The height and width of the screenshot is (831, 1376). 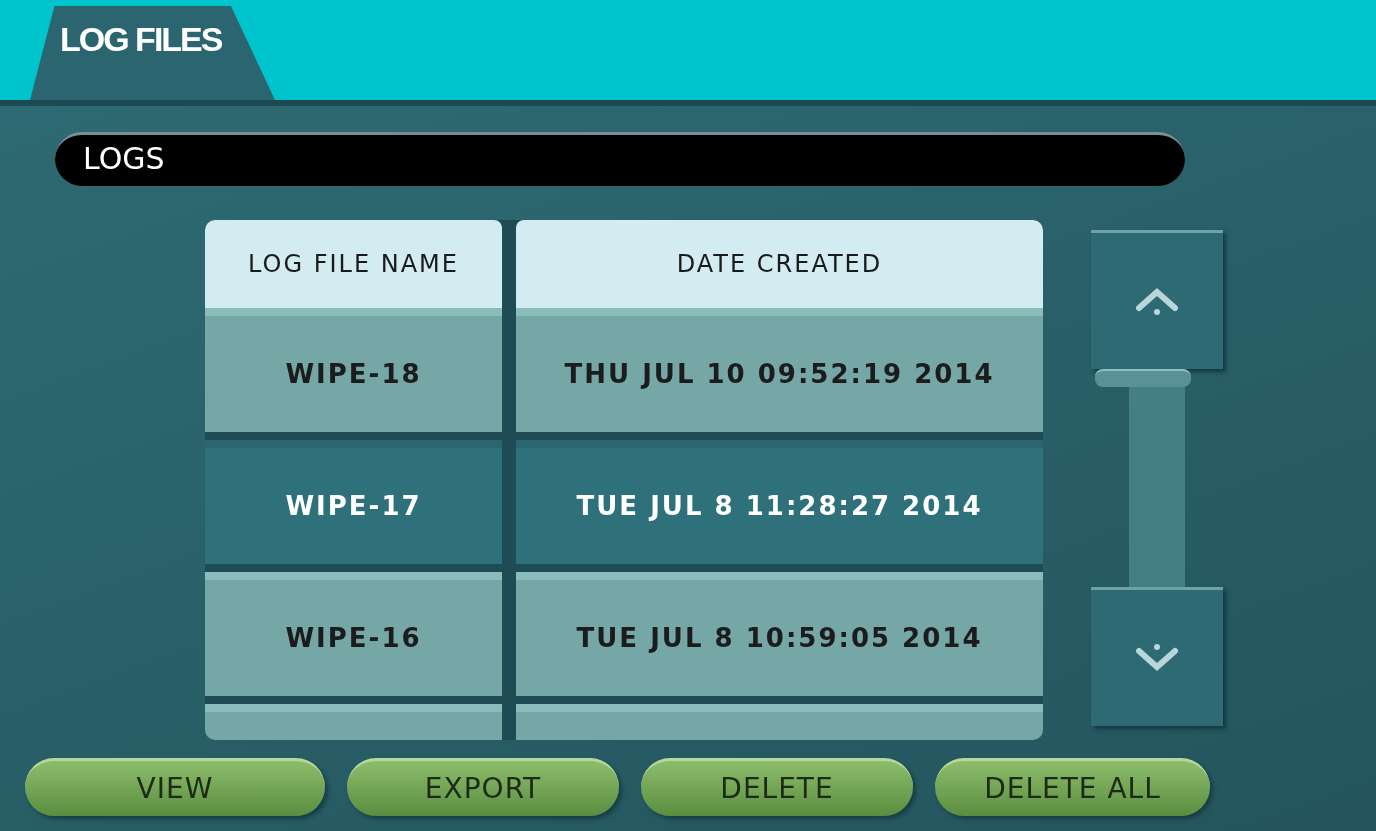 What do you see at coordinates (779, 264) in the screenshot?
I see `column-header: DATE CREATED` at bounding box center [779, 264].